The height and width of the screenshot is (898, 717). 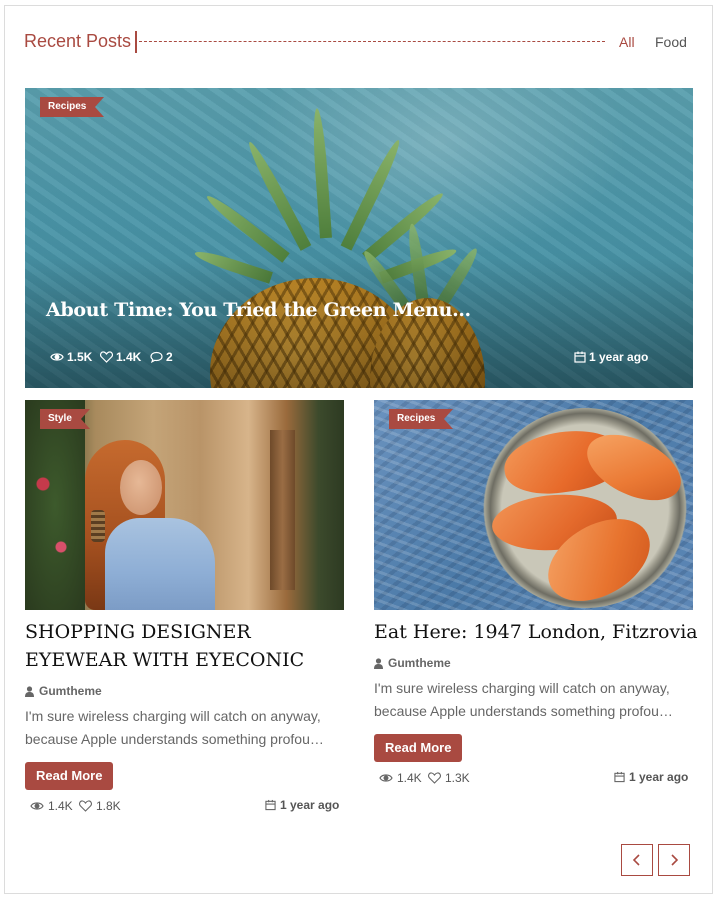 What do you see at coordinates (184, 505) in the screenshot?
I see `post-1-image` at bounding box center [184, 505].